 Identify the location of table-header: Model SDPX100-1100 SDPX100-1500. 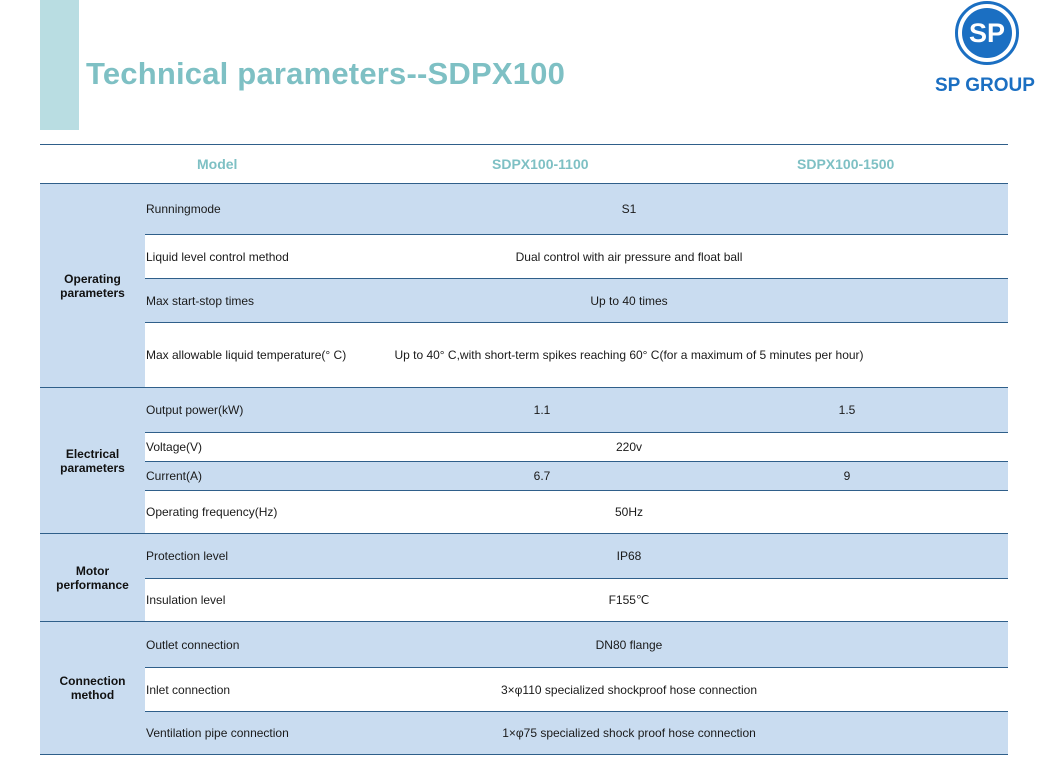
(524, 164).